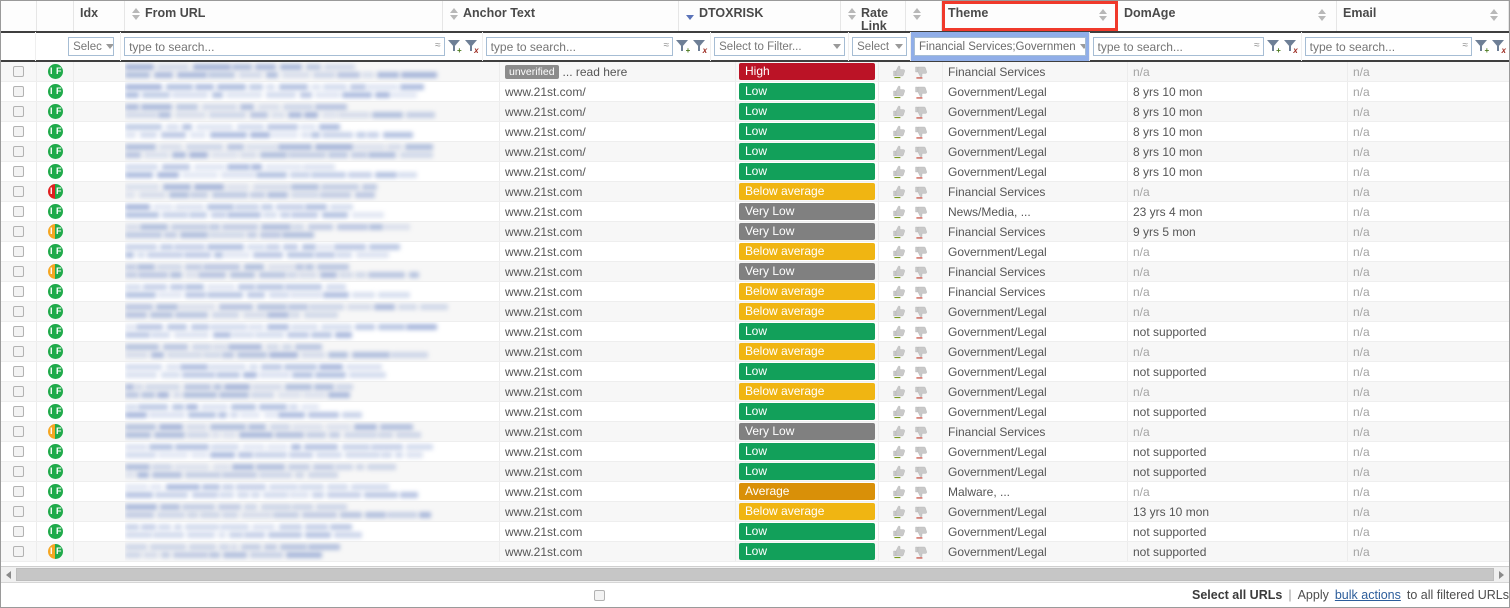  I want to click on scrollbar-thumb, so click(755, 574).